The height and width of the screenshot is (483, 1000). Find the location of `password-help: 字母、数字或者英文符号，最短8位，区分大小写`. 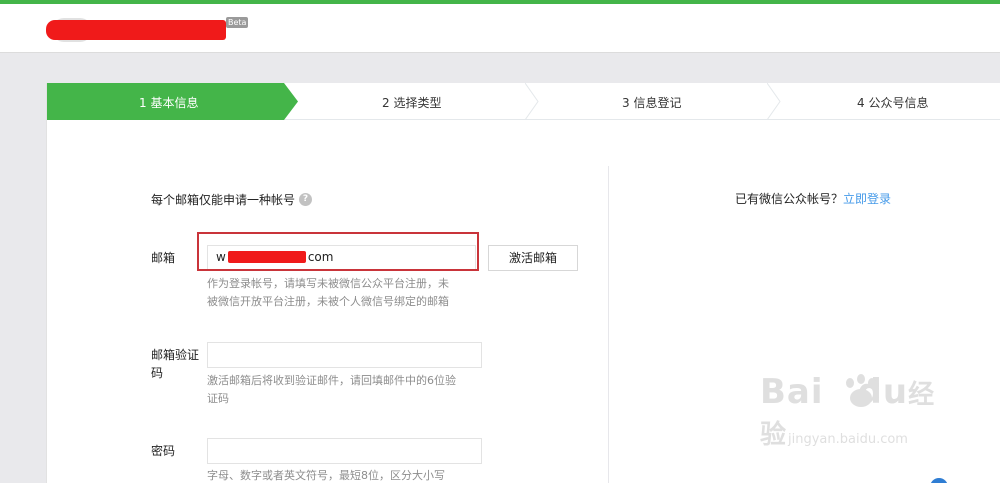

password-help: 字母、数字或者英文符号，最短8位，区分大小写 is located at coordinates (326, 475).